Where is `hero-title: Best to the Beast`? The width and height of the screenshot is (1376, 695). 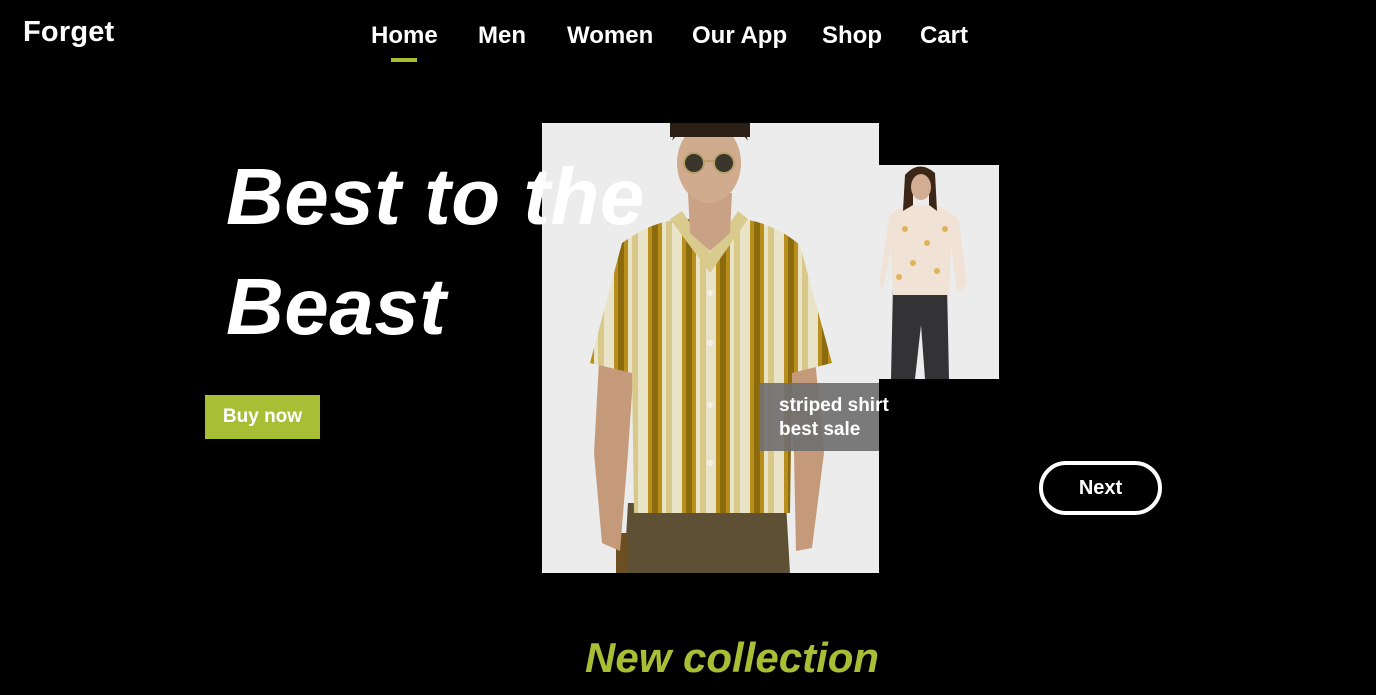 hero-title: Best to the Beast is located at coordinates (435, 252).